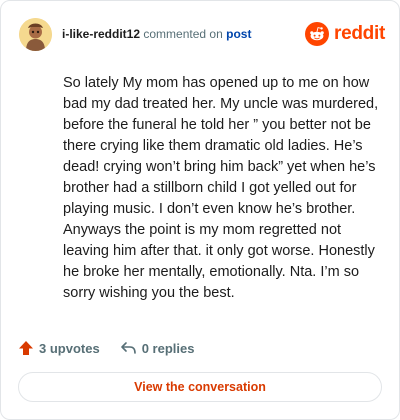 The height and width of the screenshot is (420, 400). Describe the element at coordinates (69, 348) in the screenshot. I see `upvotes-count: 3 upvotes` at that location.